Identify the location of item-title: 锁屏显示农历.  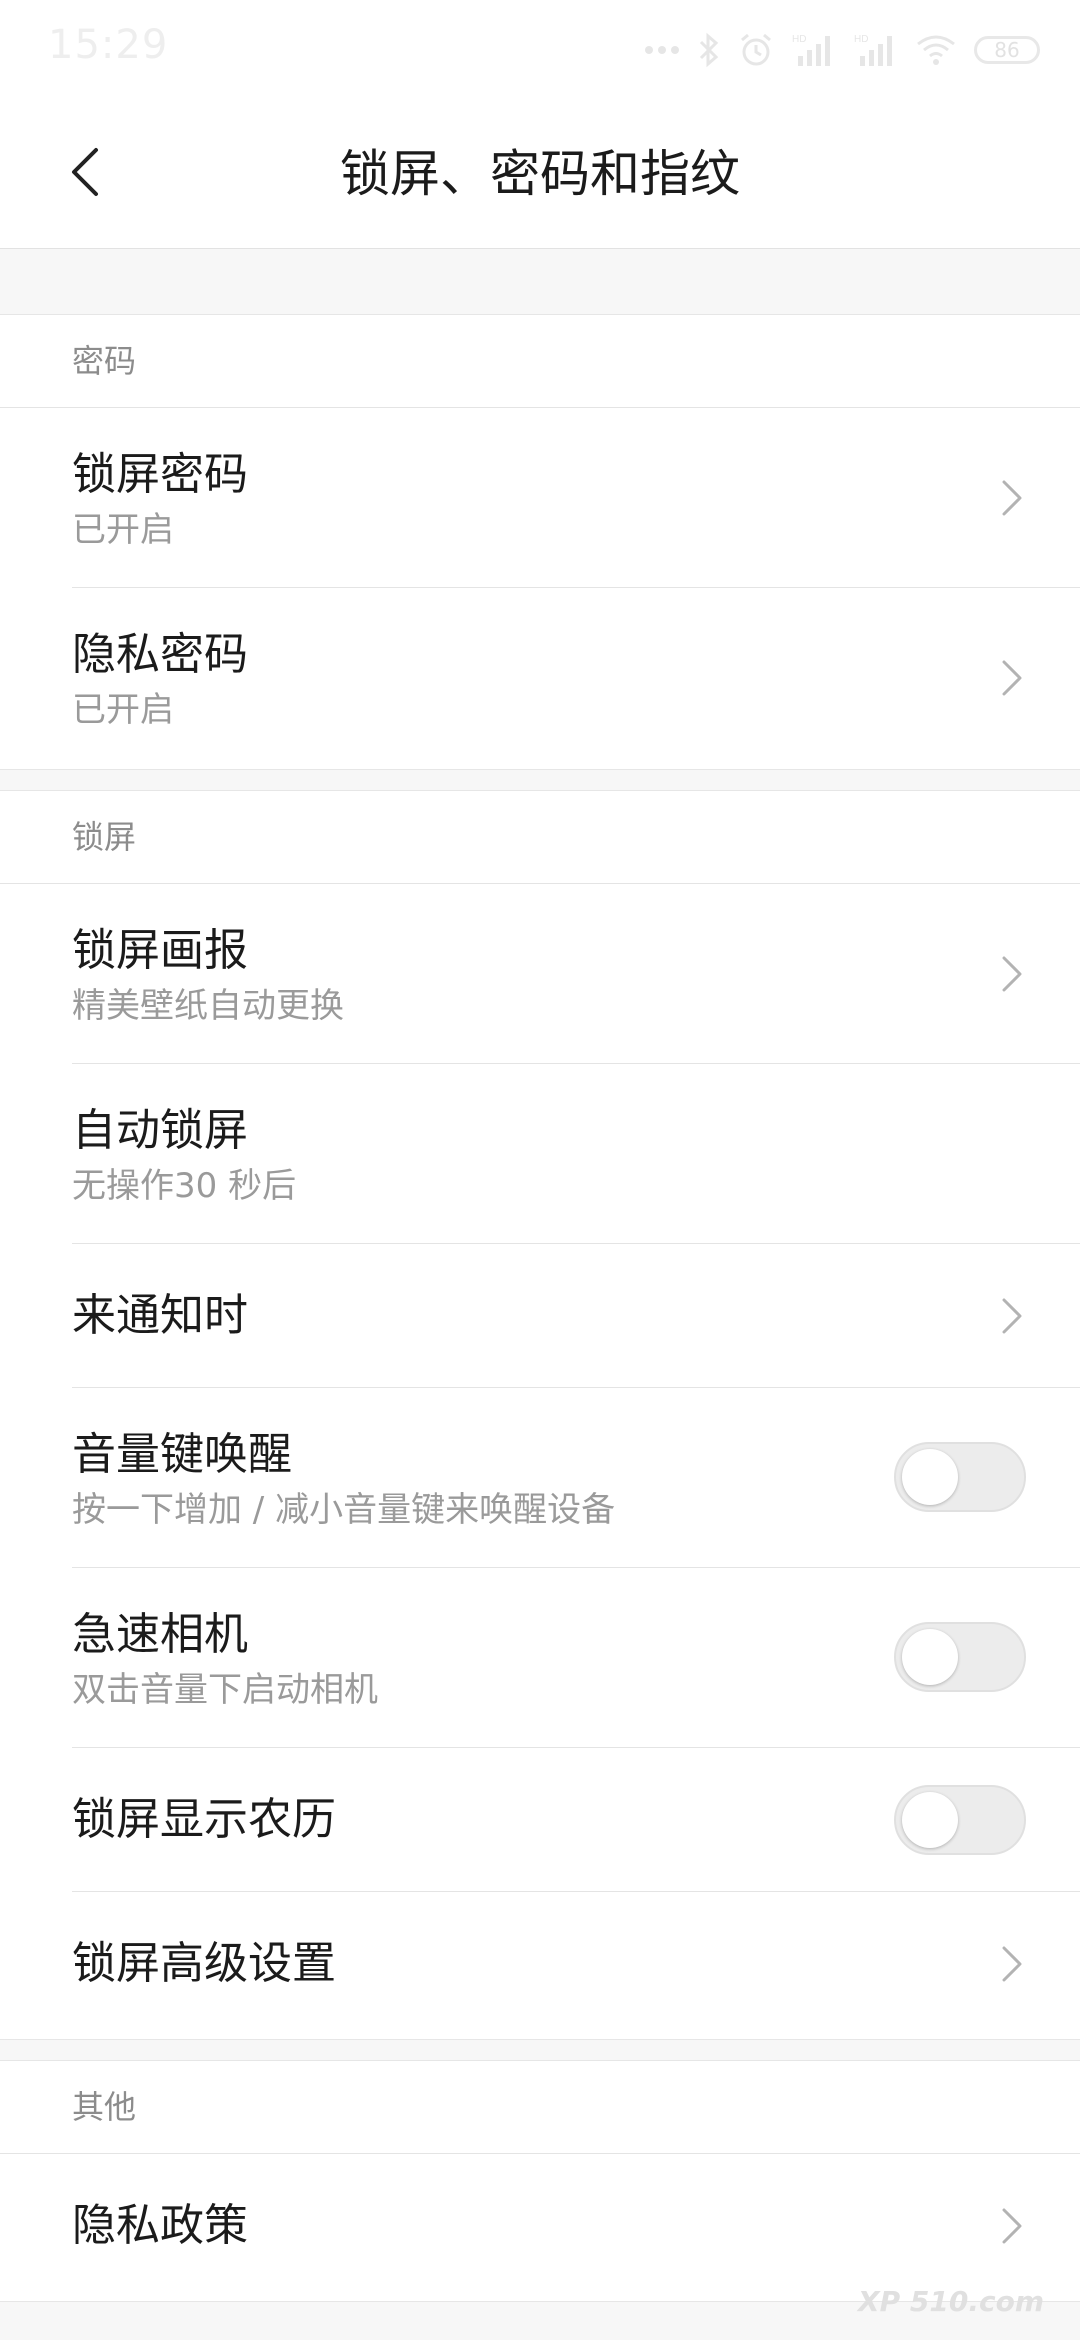
(204, 1819).